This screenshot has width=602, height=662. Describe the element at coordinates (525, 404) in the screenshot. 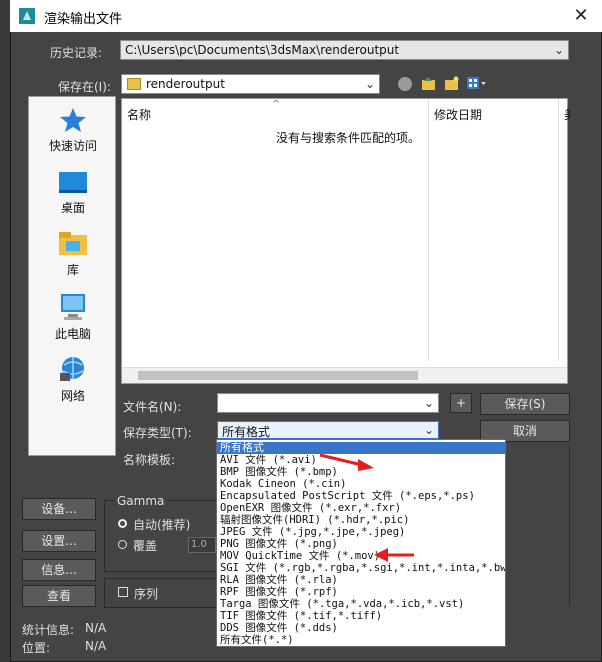

I see `save-button: 保存(S)` at that location.